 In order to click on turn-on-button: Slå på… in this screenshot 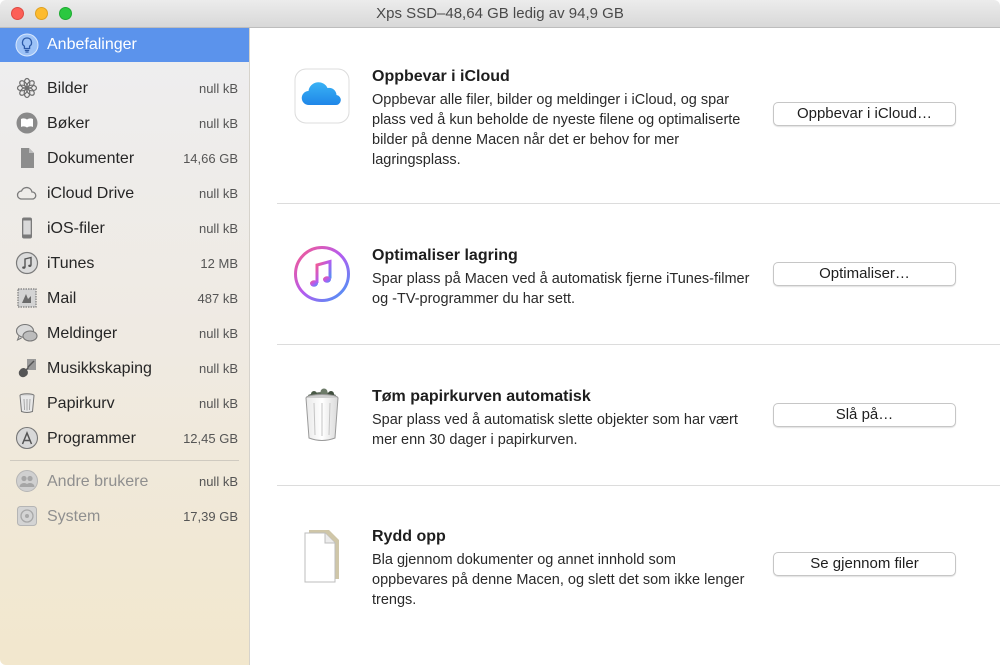, I will do `click(864, 415)`.